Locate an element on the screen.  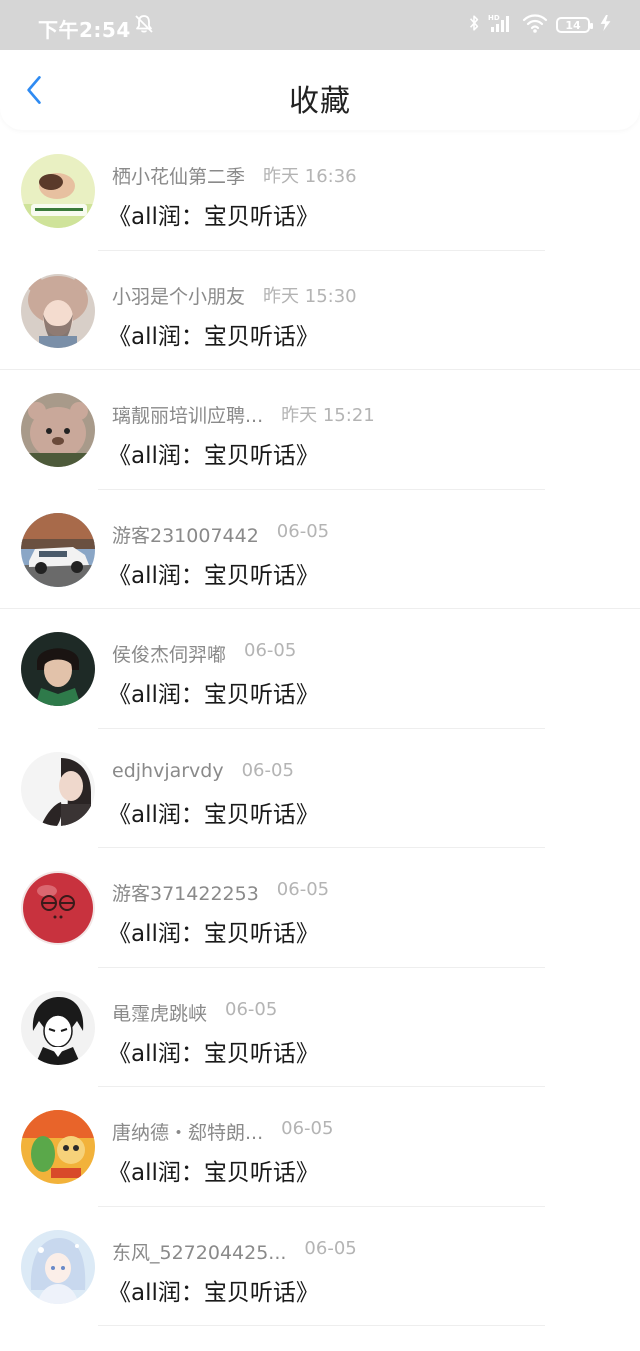
avatar-man-scarf is located at coordinates (58, 669).